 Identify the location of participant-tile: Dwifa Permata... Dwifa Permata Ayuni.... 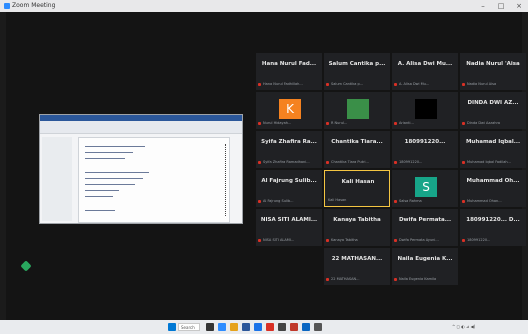
(425, 227).